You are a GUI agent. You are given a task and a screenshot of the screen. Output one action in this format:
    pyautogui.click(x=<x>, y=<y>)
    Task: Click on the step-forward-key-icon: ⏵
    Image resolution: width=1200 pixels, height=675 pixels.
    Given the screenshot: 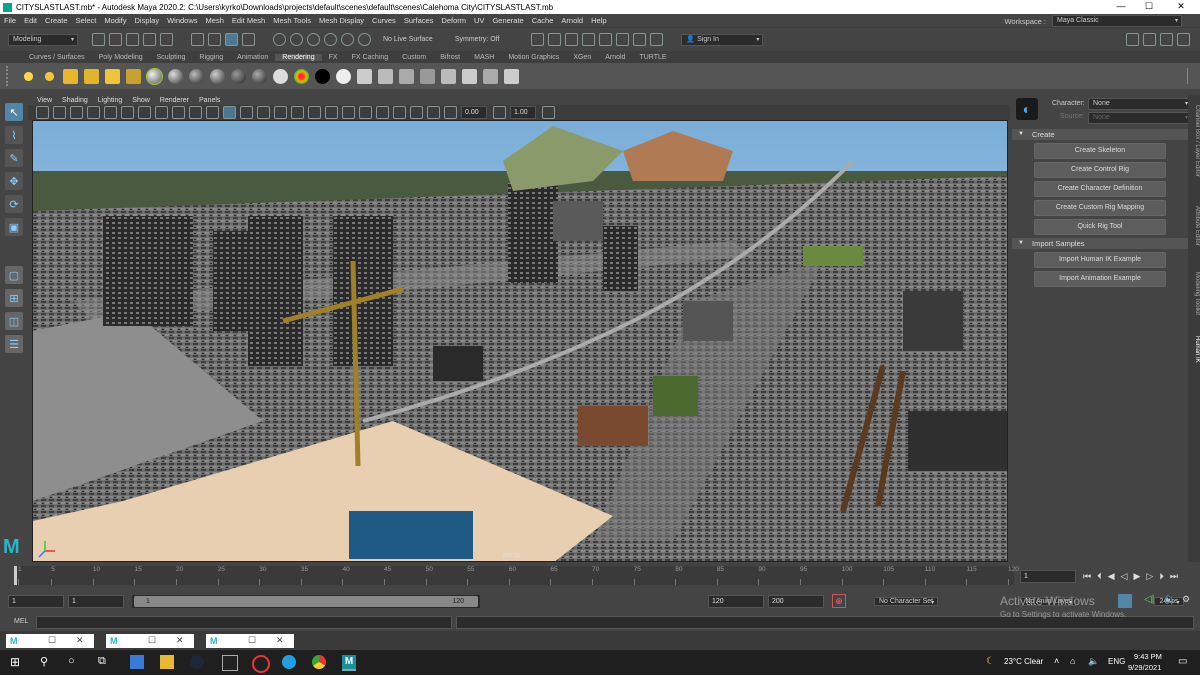 What is the action you would take?
    pyautogui.click(x=1161, y=576)
    